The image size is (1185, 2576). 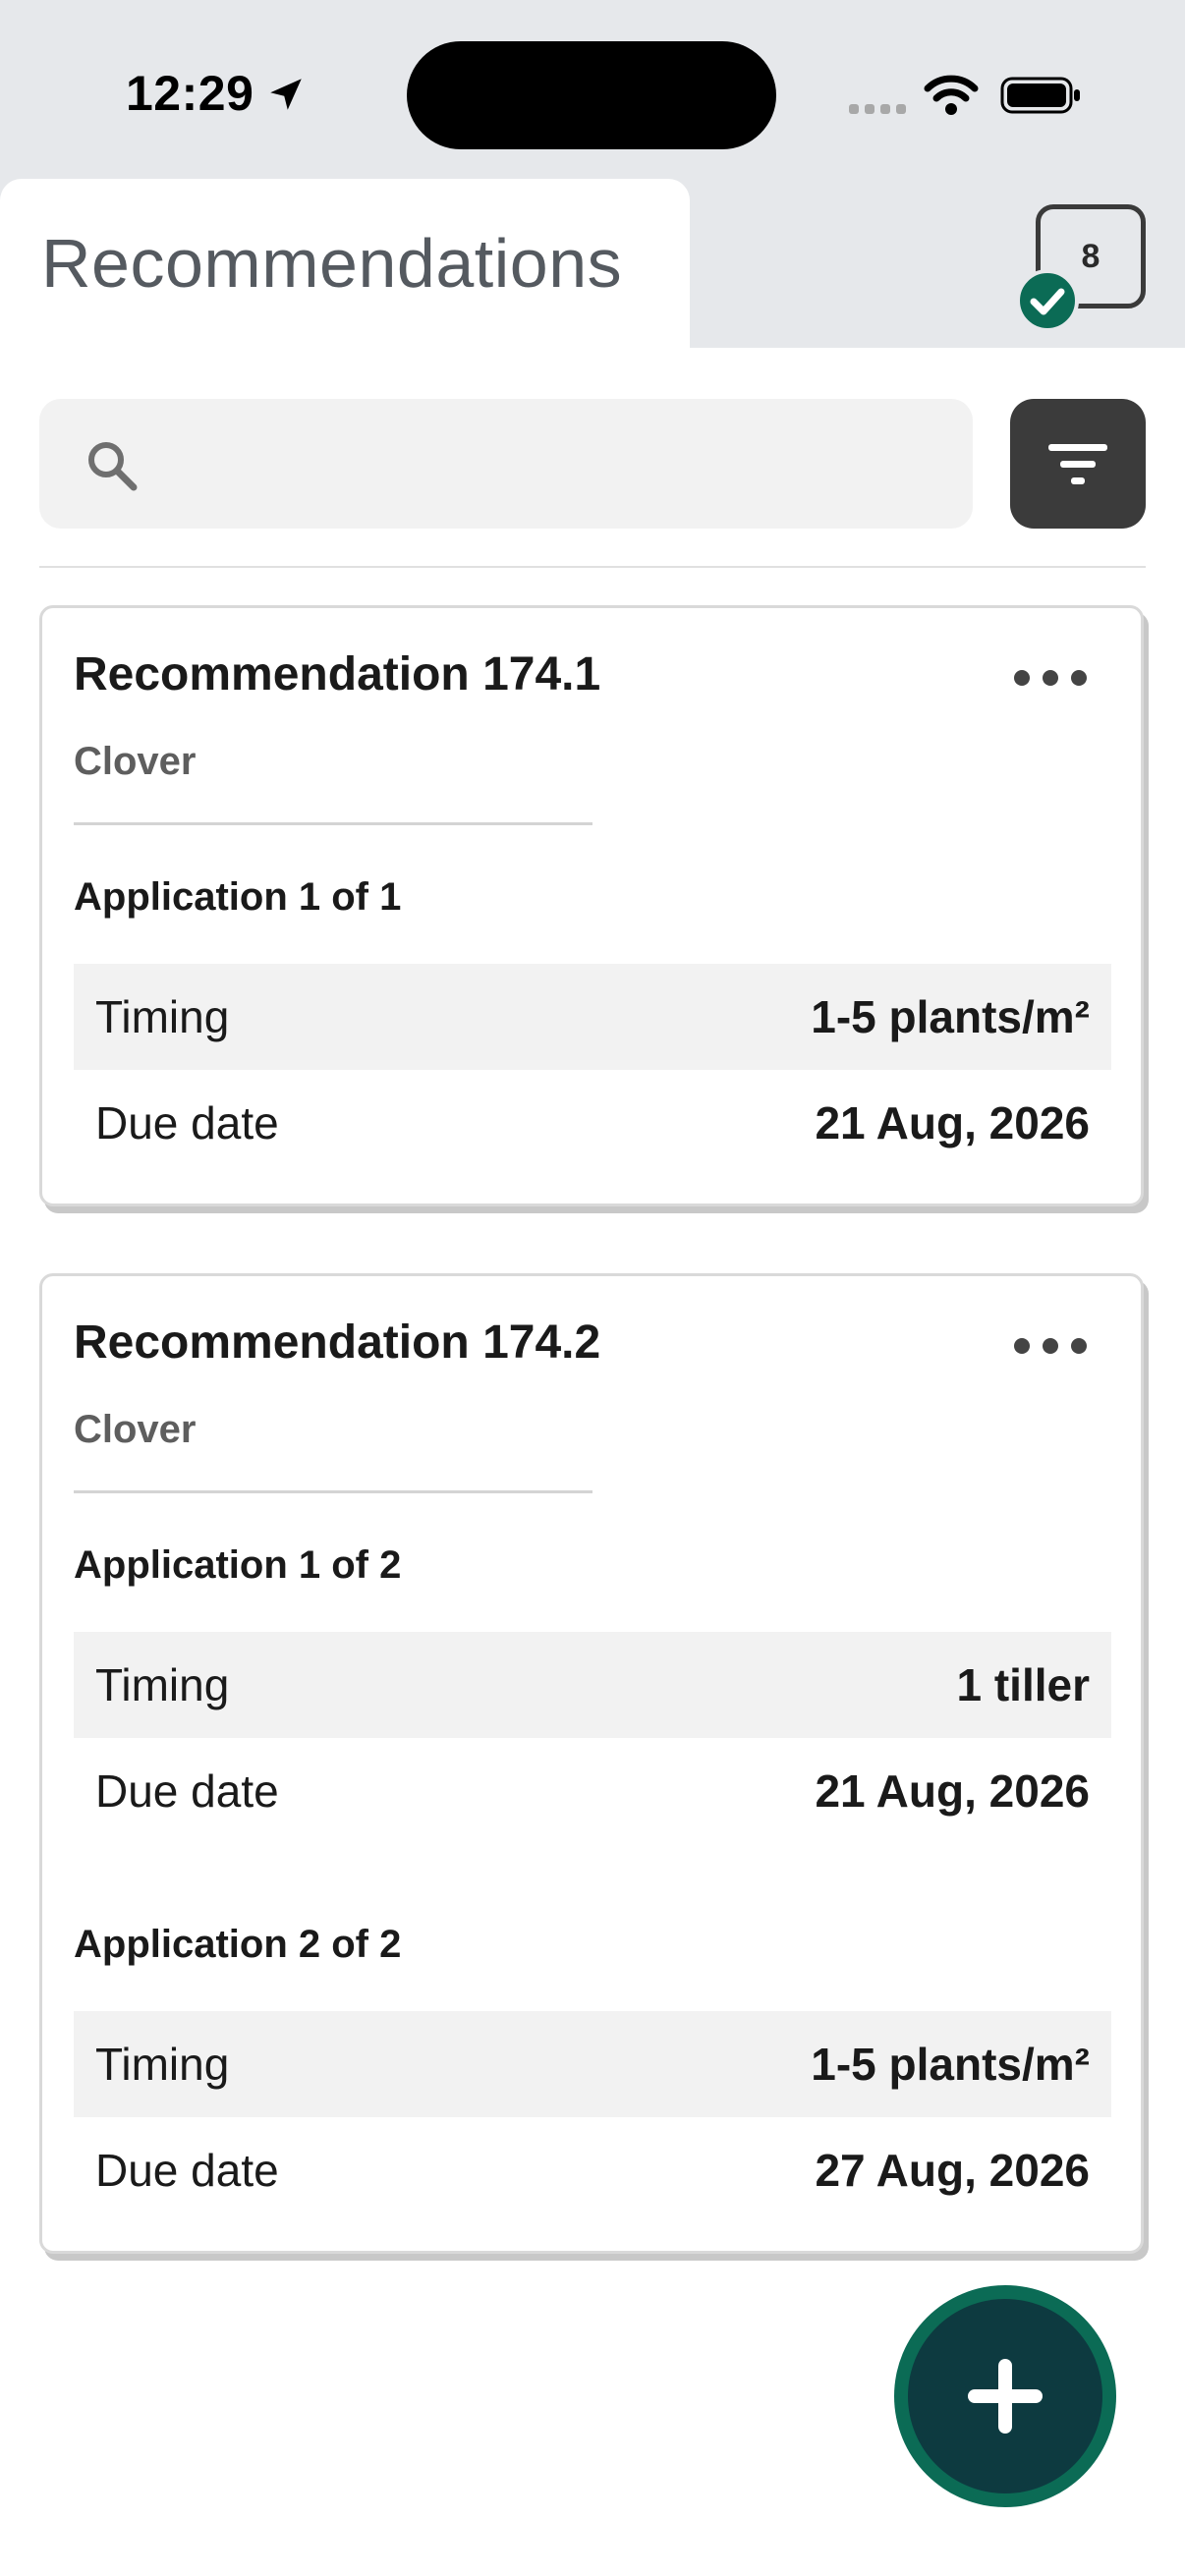 What do you see at coordinates (1040, 95) in the screenshot?
I see `battery-icon` at bounding box center [1040, 95].